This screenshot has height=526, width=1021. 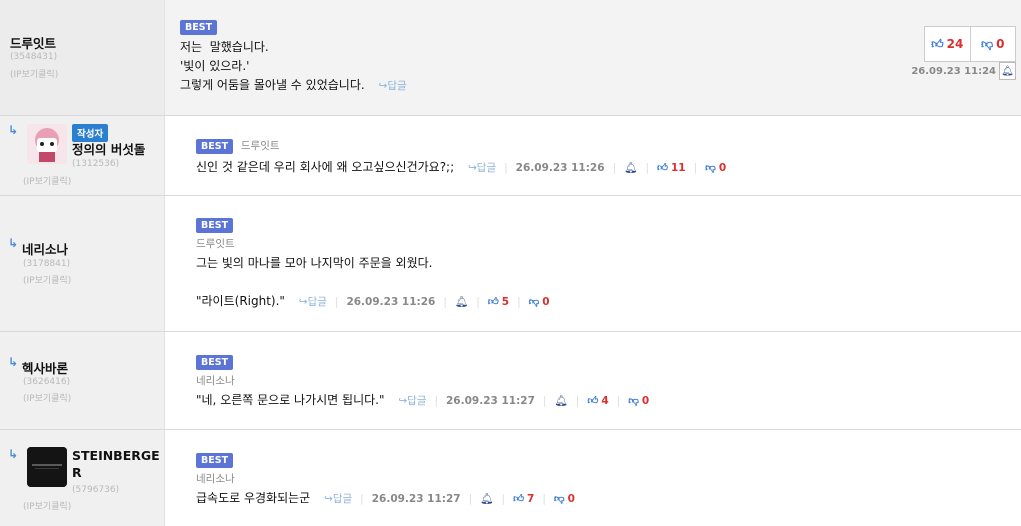 What do you see at coordinates (108, 148) in the screenshot?
I see `author-nick: 정의의 버섯돌` at bounding box center [108, 148].